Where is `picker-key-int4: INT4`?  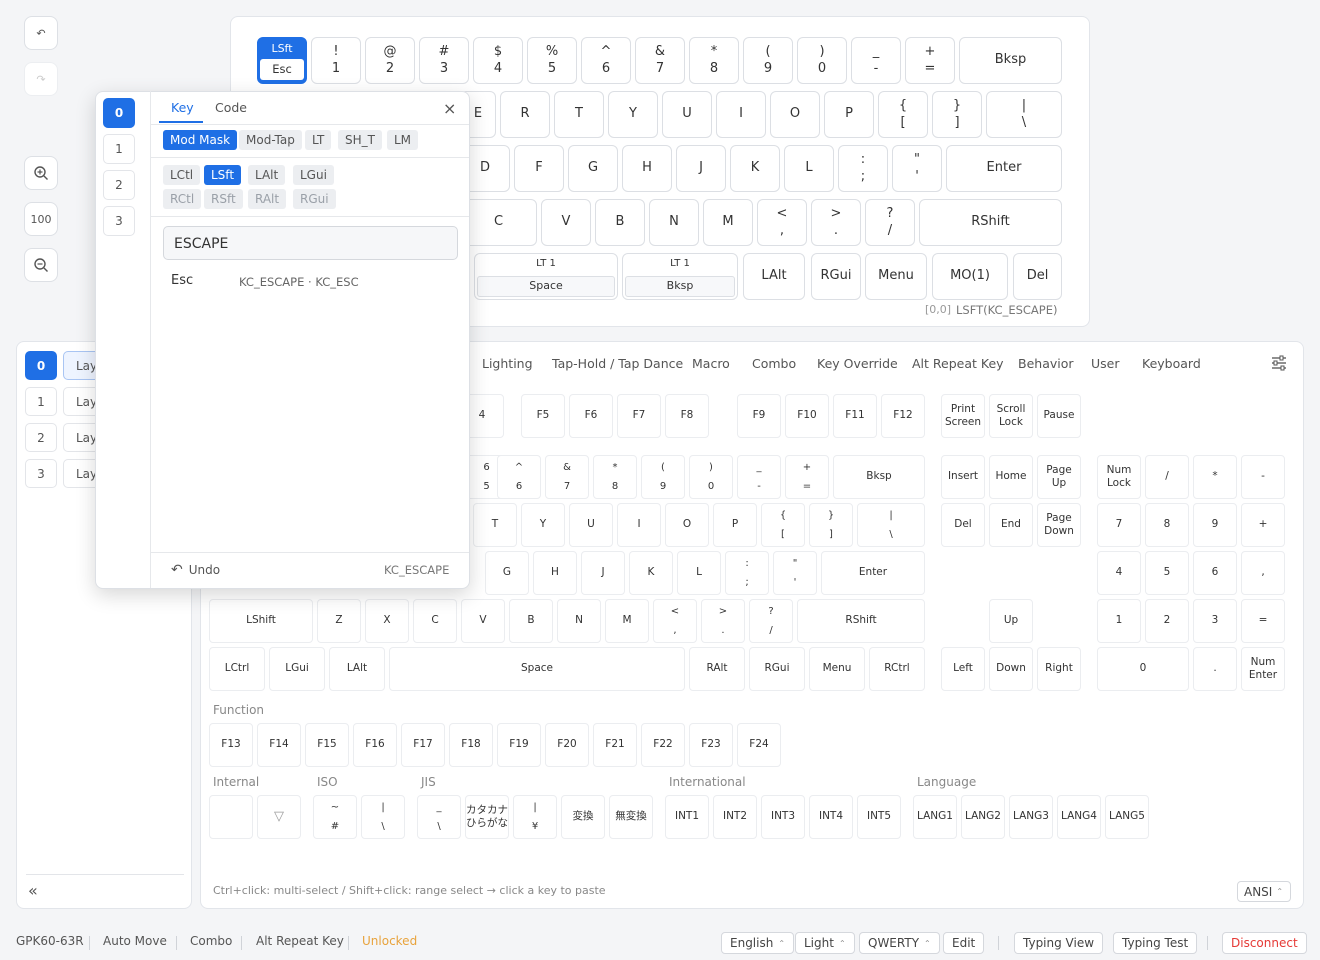
picker-key-int4: INT4 is located at coordinates (831, 817).